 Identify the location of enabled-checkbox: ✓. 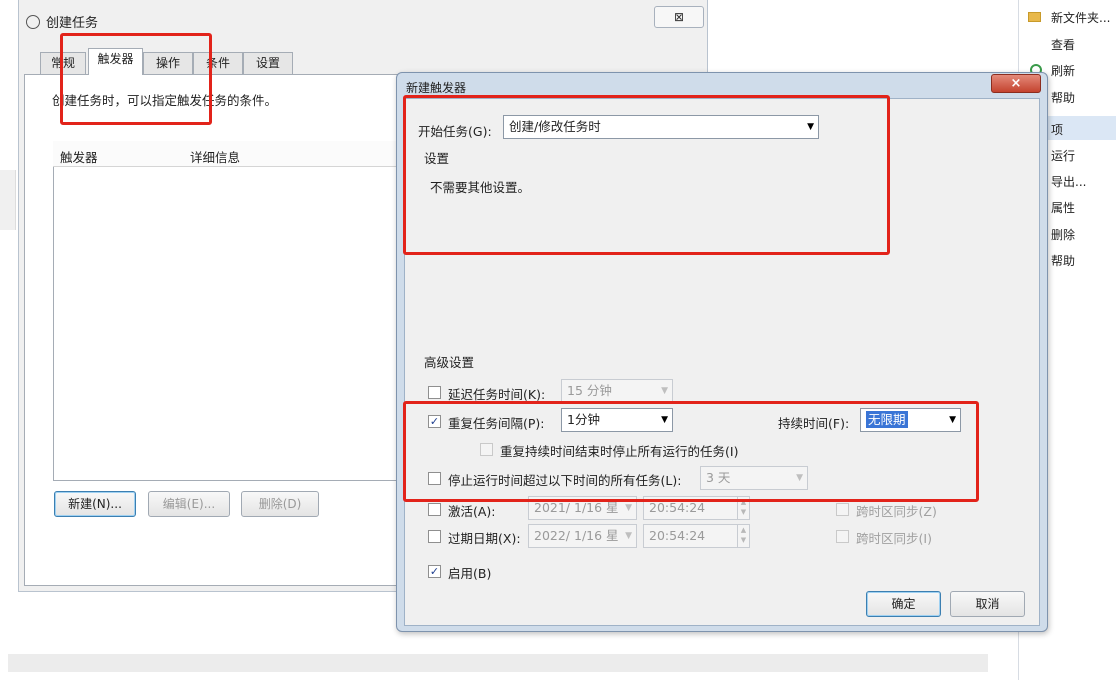
(434, 571).